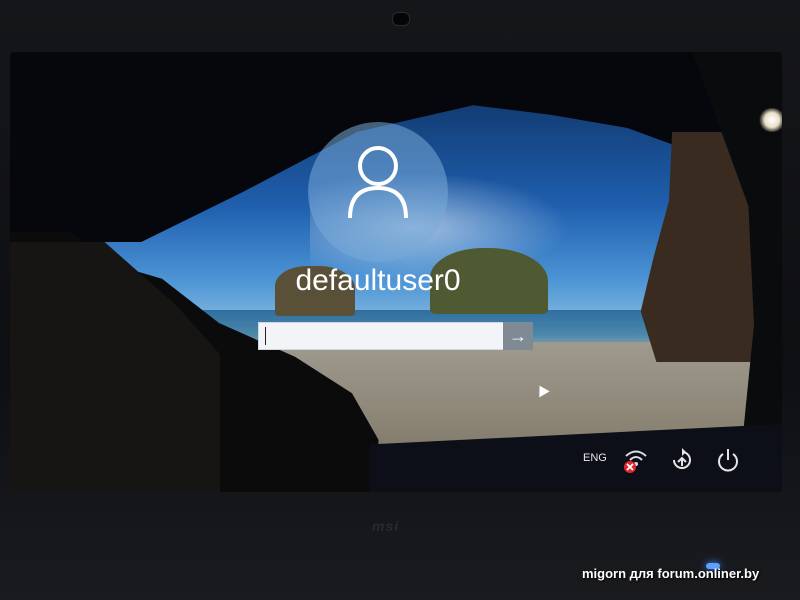 The image size is (800, 600). Describe the element at coordinates (682, 460) in the screenshot. I see `ease-of-access-icon` at that location.